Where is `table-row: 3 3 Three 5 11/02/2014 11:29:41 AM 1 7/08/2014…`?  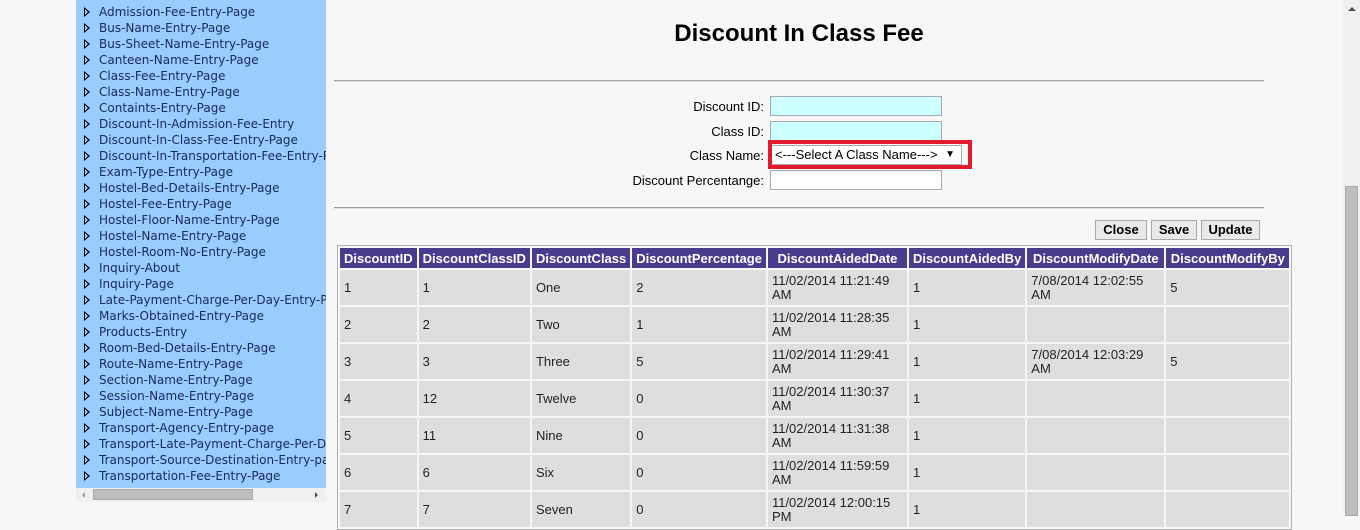
table-row: 3 3 Three 5 11/02/2014 11:29:41 AM 1 7/08/2014… is located at coordinates (815, 361).